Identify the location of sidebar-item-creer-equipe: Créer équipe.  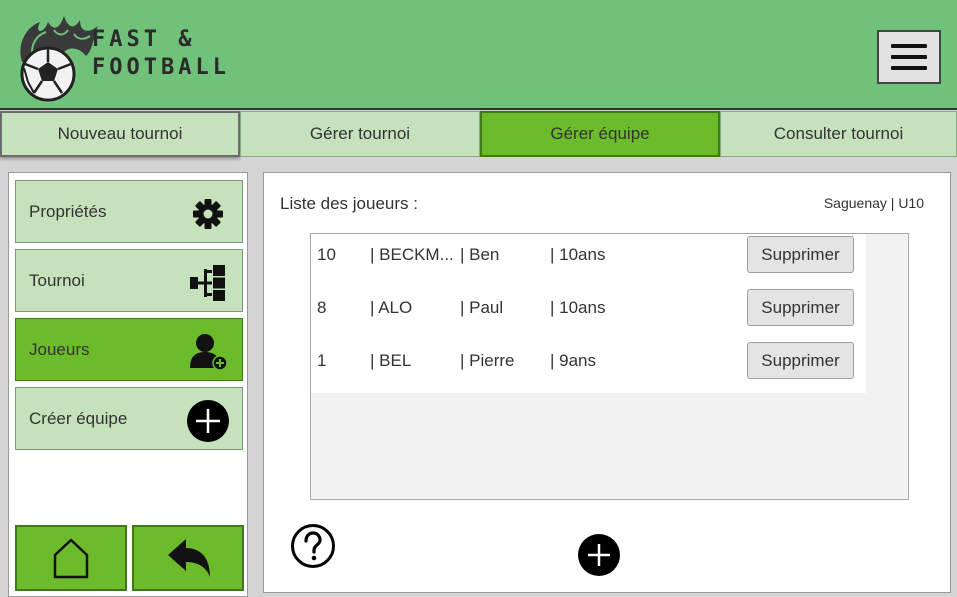
(129, 418).